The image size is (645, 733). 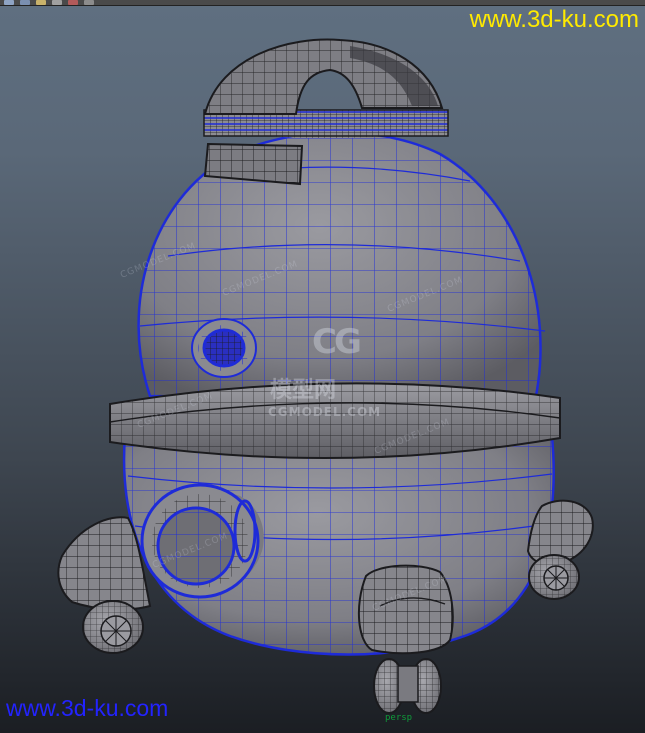 What do you see at coordinates (253, 164) in the screenshot?
I see `latch-clip` at bounding box center [253, 164].